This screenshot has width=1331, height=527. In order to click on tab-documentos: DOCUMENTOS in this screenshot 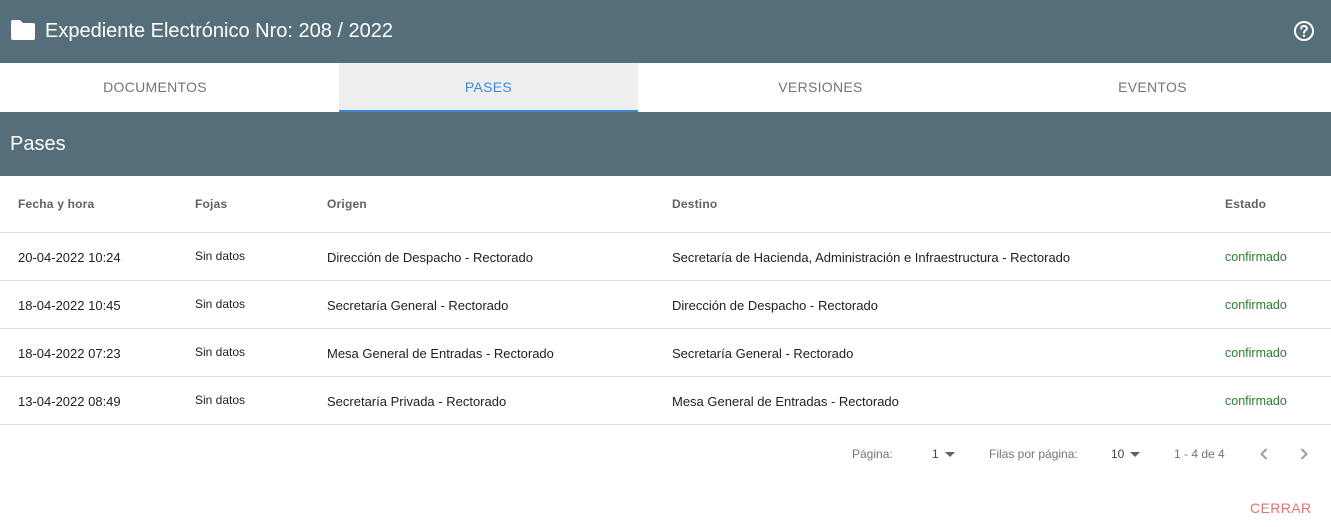, I will do `click(155, 87)`.